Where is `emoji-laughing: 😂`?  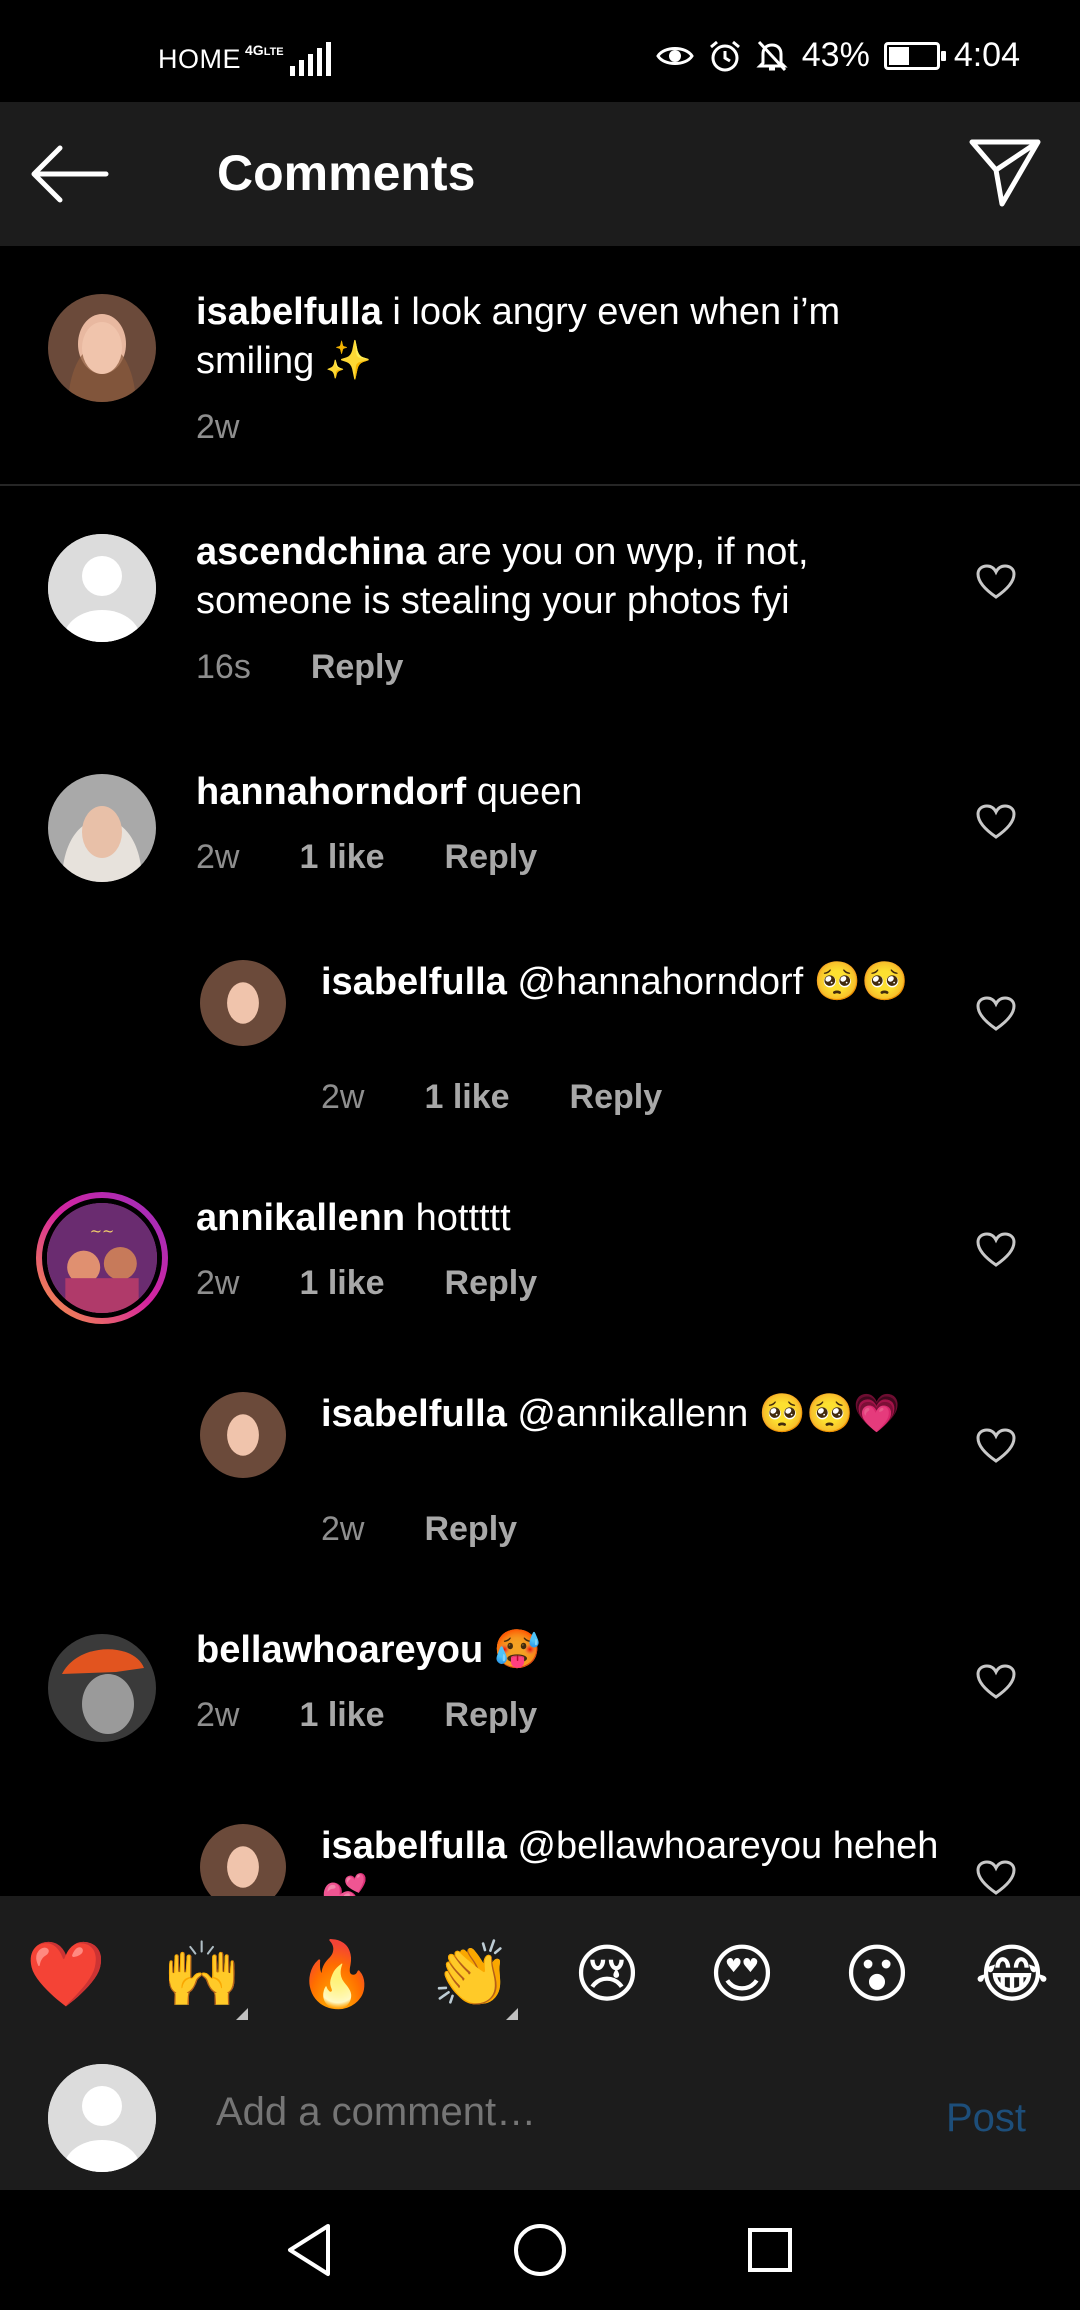
emoji-laughing: 😂 is located at coordinates (1012, 1974).